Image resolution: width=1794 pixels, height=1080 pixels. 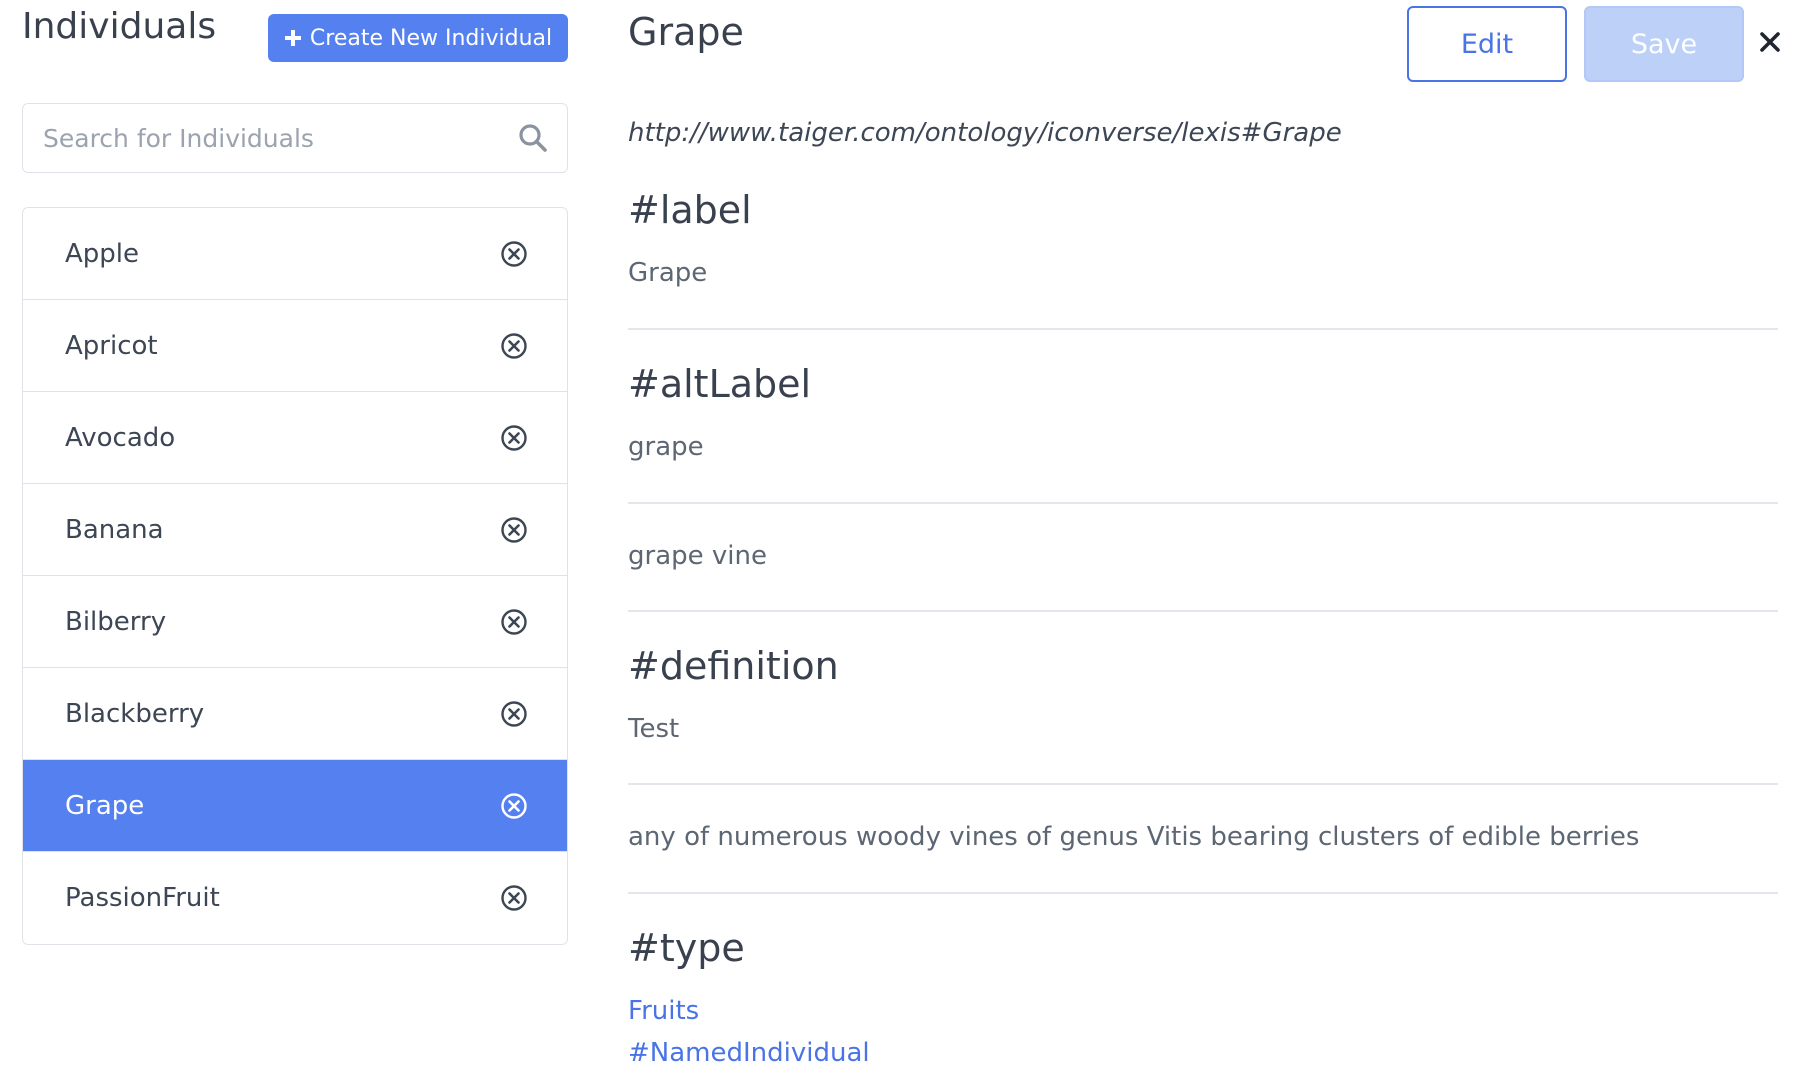 What do you see at coordinates (292, 38) in the screenshot?
I see `plus-icon` at bounding box center [292, 38].